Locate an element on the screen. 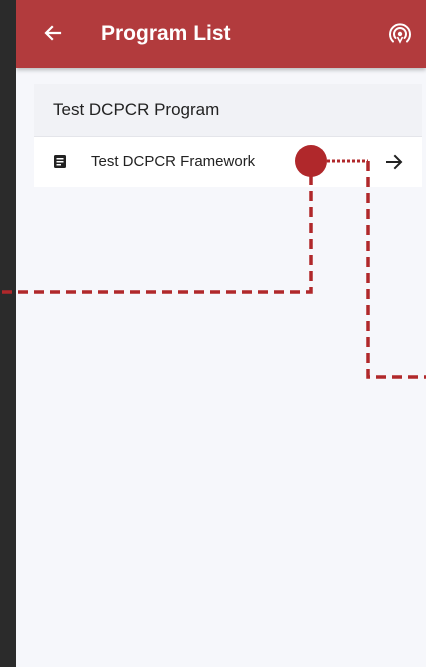 The width and height of the screenshot is (426, 667). broadcast-icon is located at coordinates (400, 33).